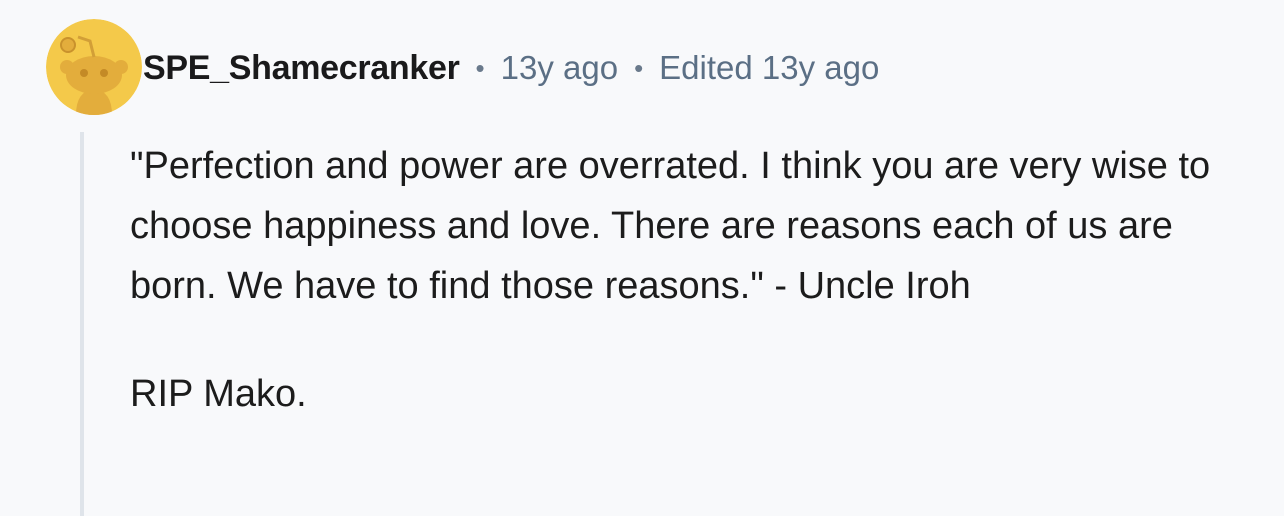 Image resolution: width=1284 pixels, height=516 pixels. What do you see at coordinates (301, 68) in the screenshot?
I see `username-link: SPE_Shamecranker` at bounding box center [301, 68].